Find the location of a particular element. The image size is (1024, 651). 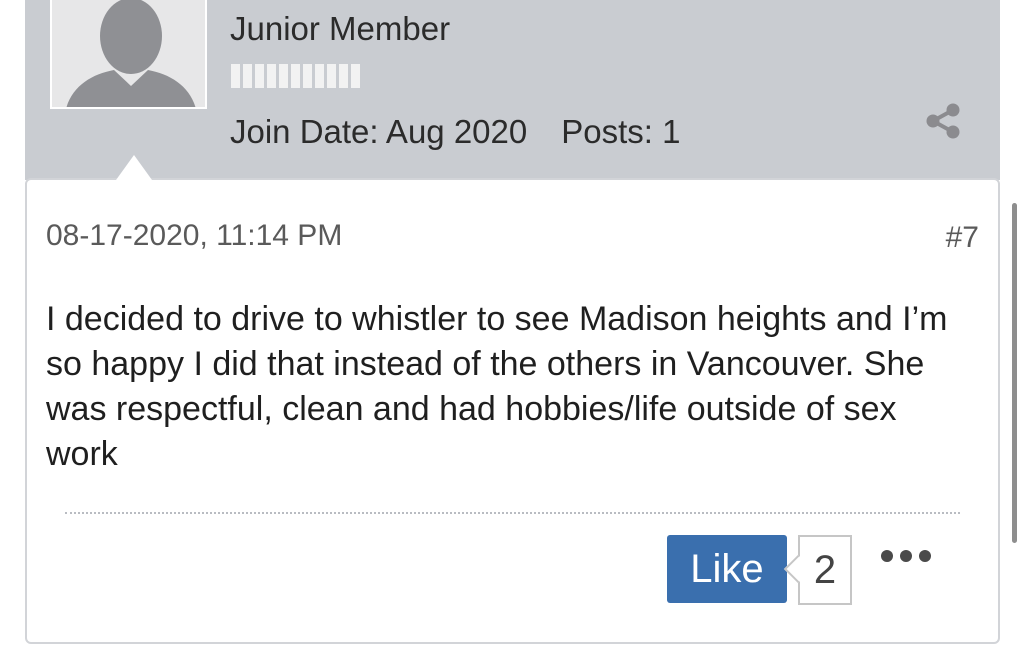

share-icon is located at coordinates (943, 121).